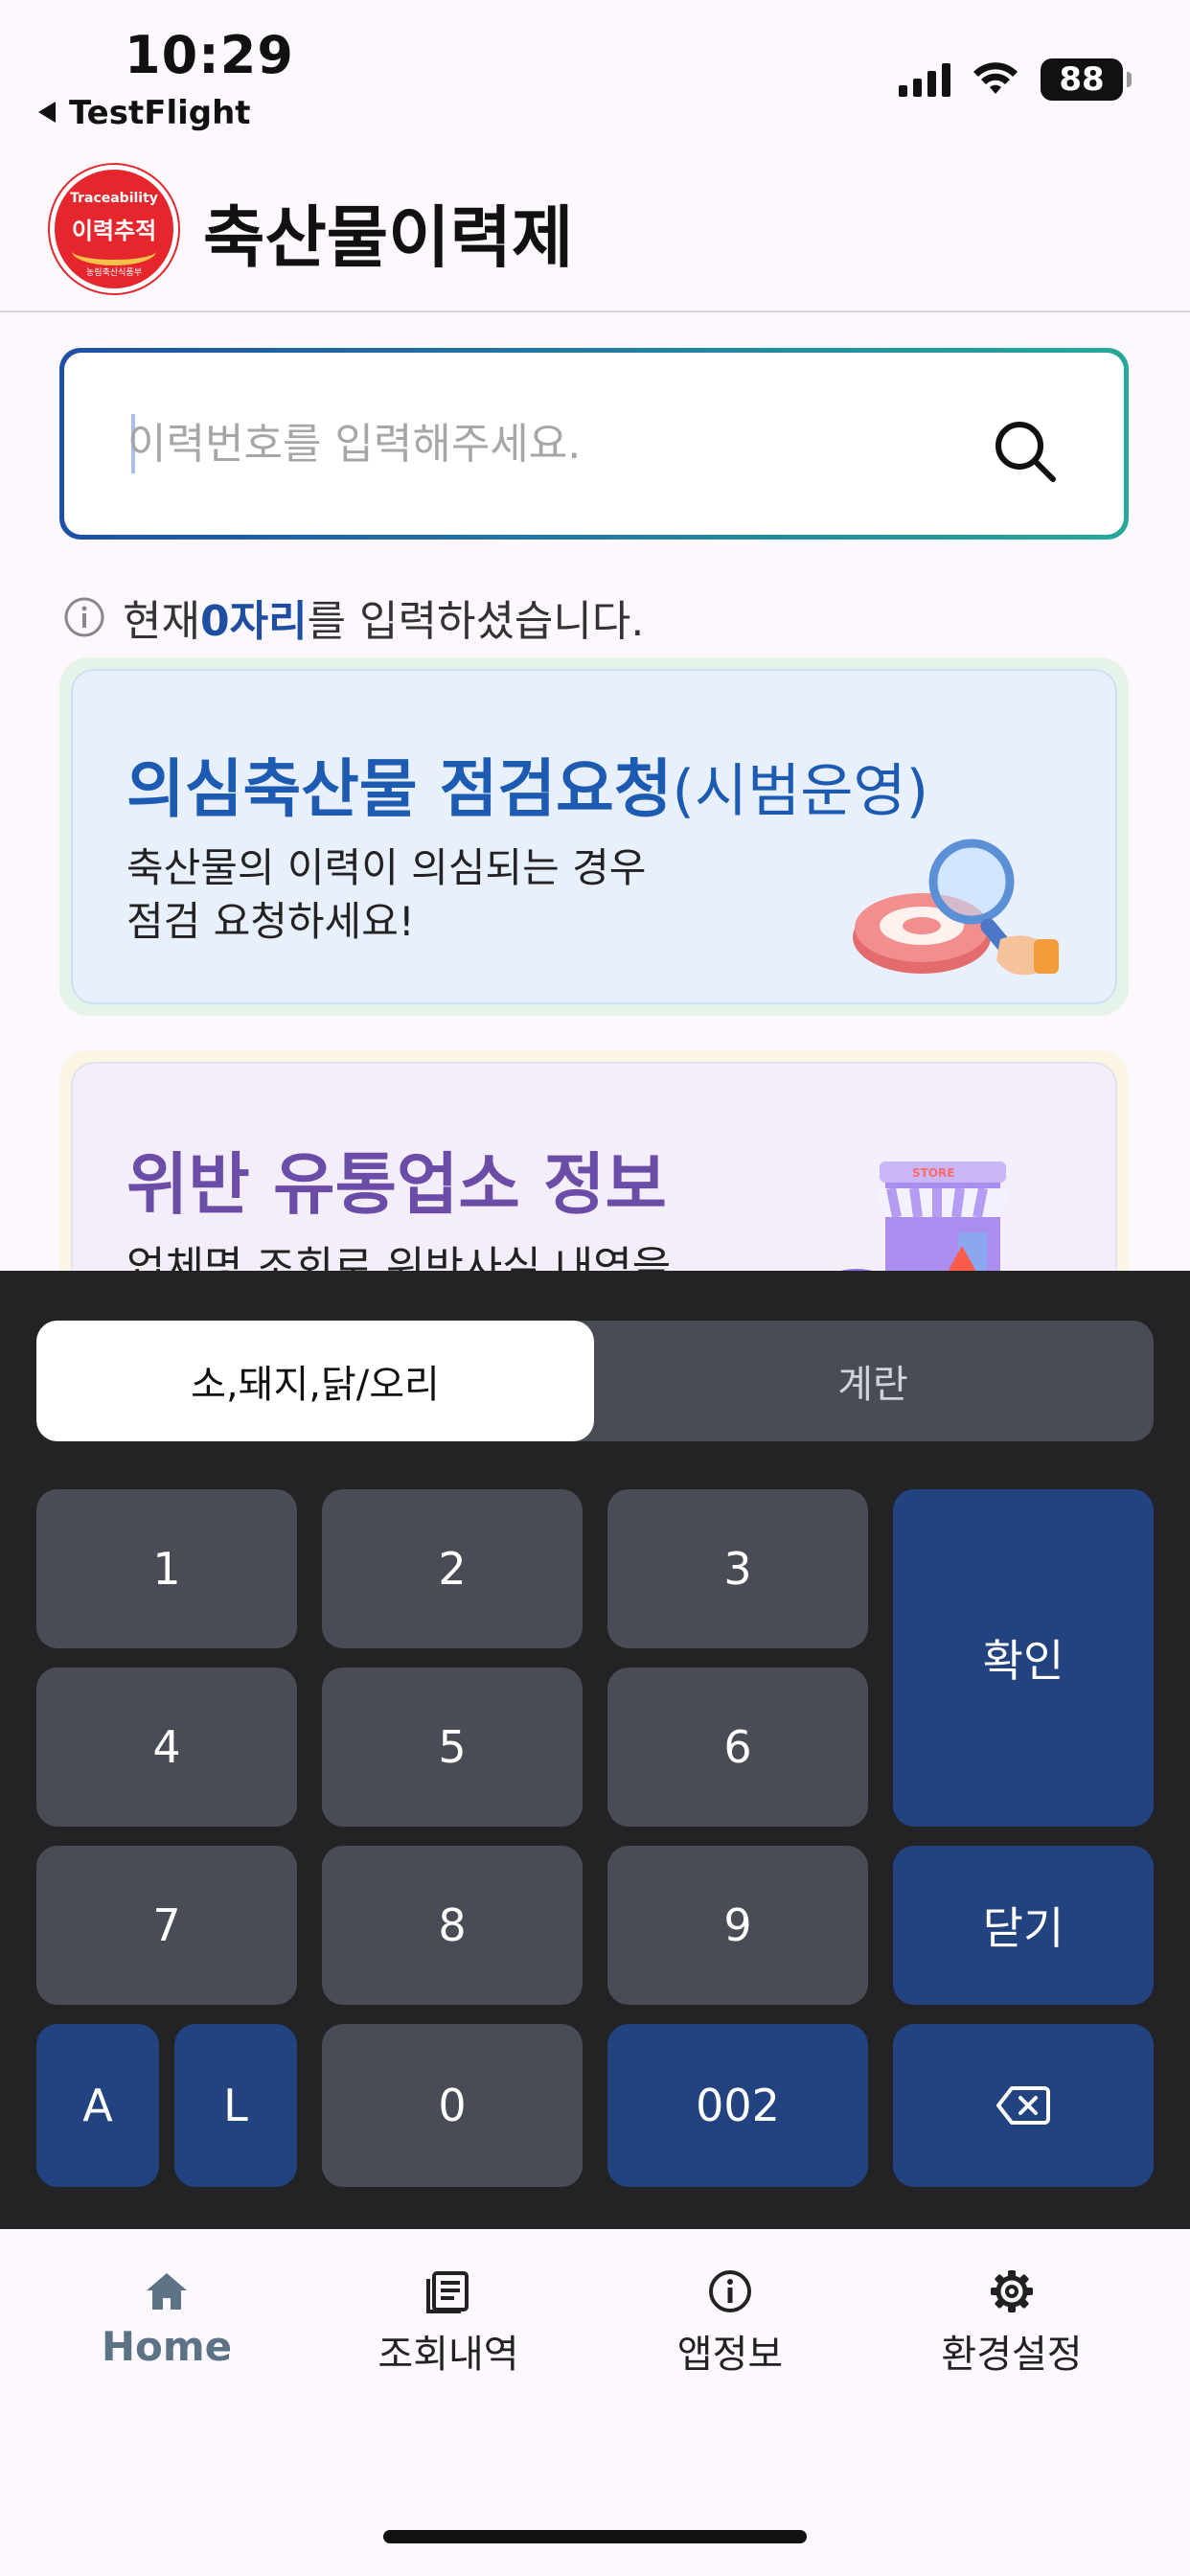  I want to click on hint-prefix: 현재, so click(162, 621).